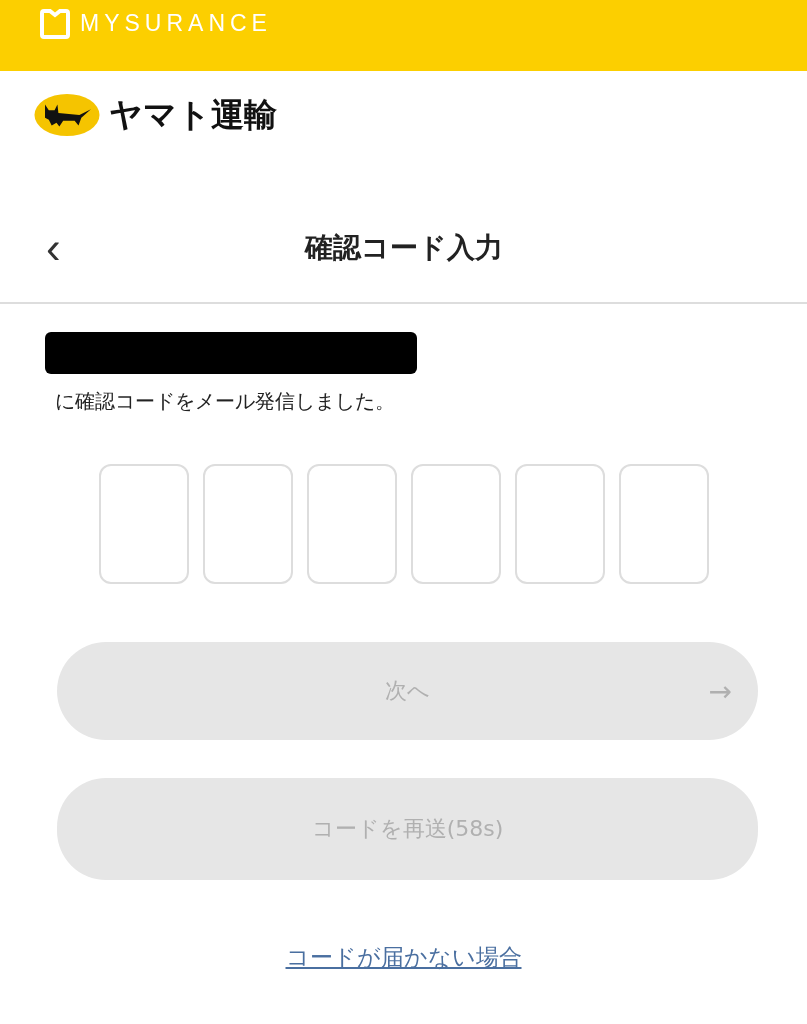  Describe the element at coordinates (55, 23) in the screenshot. I see `brand-logo-icon` at that location.